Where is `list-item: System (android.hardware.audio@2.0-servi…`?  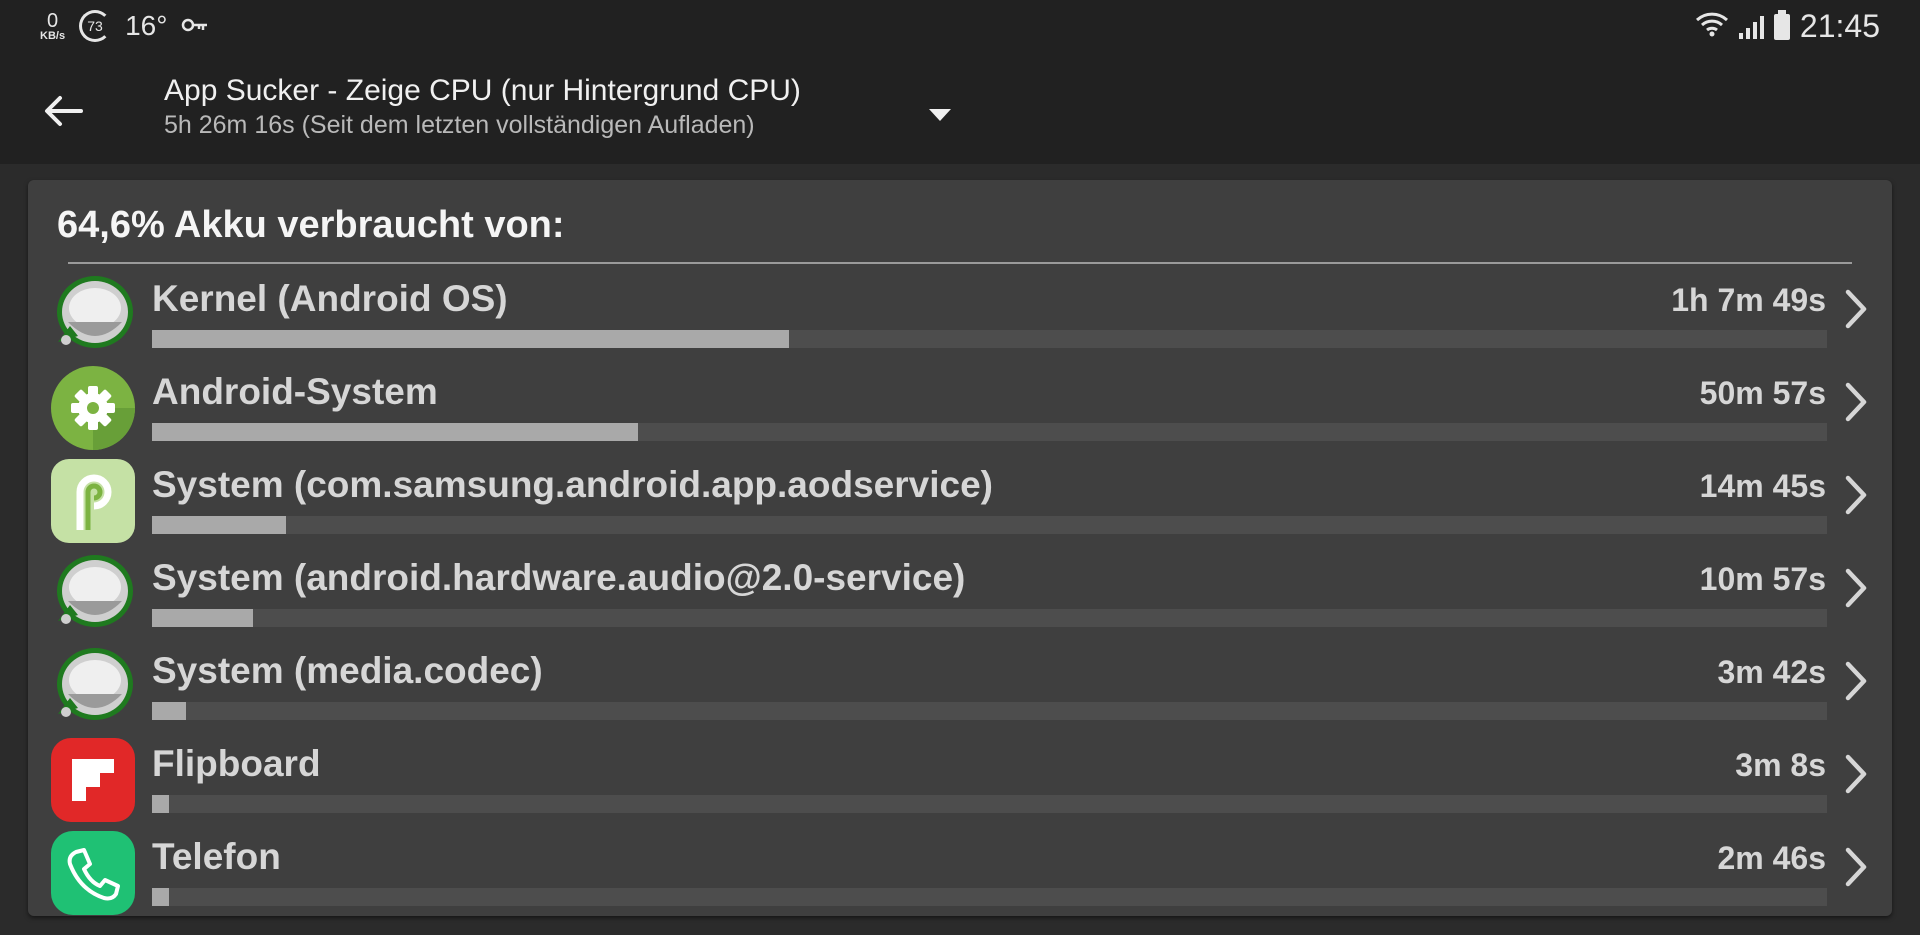
list-item: System (android.hardware.audio@2.0-servi… is located at coordinates (960, 593).